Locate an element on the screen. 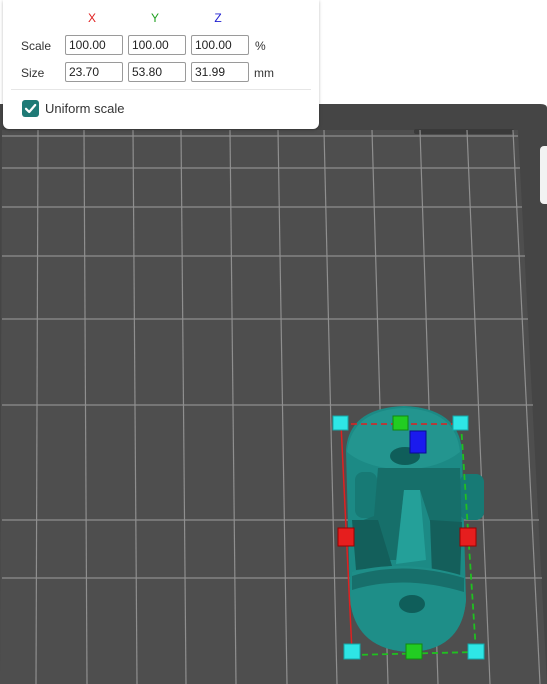 This screenshot has height=684, width=547. scale-row-label: Scale is located at coordinates (36, 46).